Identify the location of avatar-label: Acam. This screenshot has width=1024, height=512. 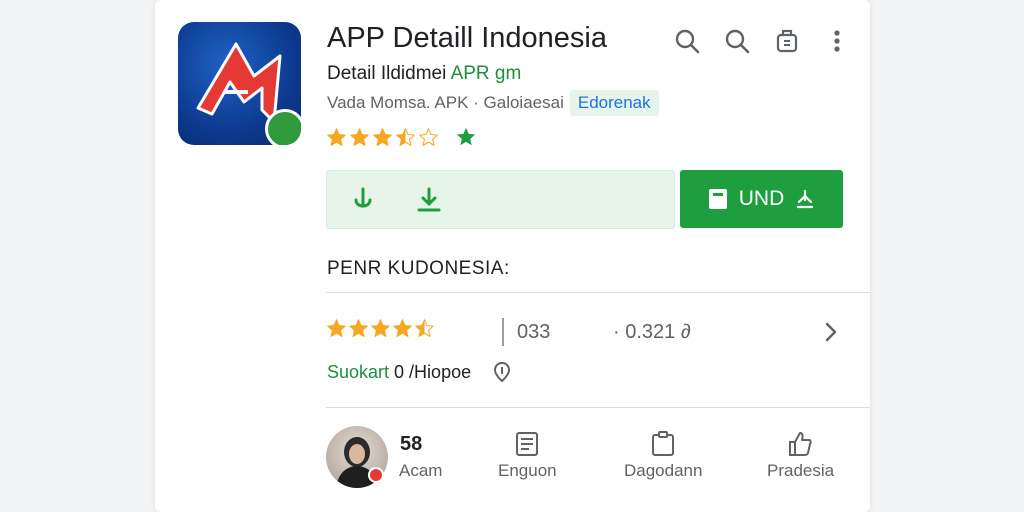
(421, 470).